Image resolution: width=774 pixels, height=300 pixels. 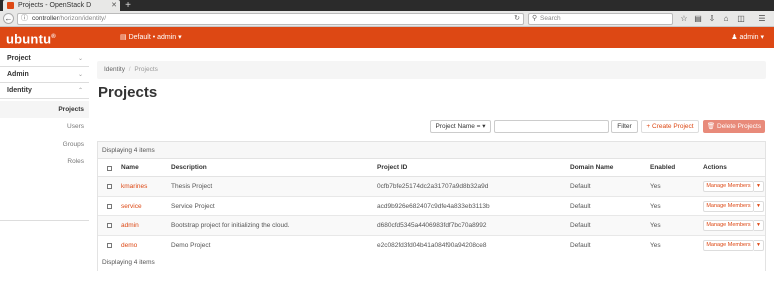 What do you see at coordinates (550, 18) in the screenshot?
I see `search-placeholder: Search` at bounding box center [550, 18].